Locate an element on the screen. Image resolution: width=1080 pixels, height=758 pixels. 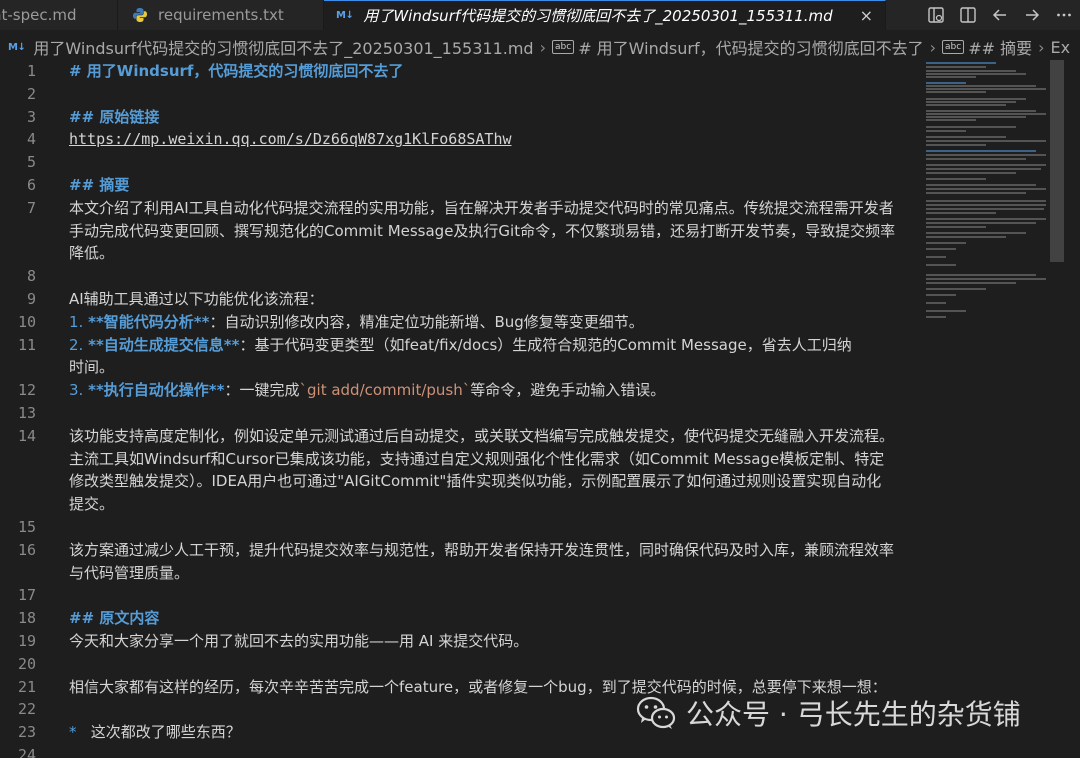
breadcrumb-heading2: abc ## 摘要 is located at coordinates (987, 47).